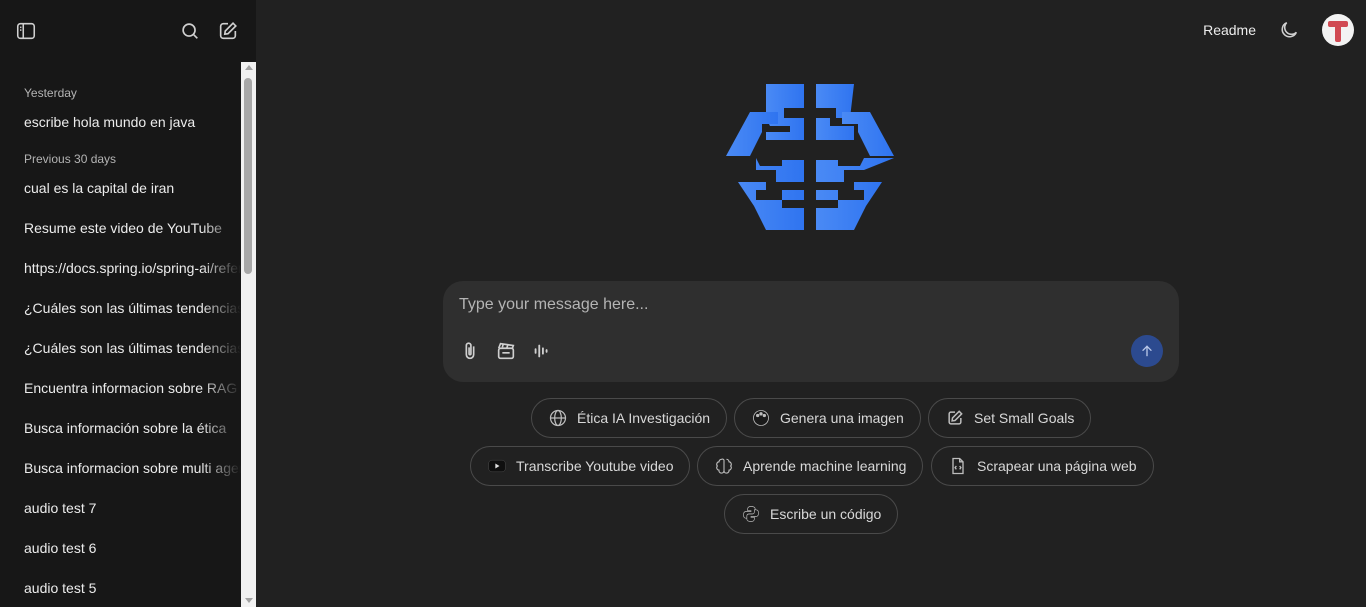  What do you see at coordinates (120, 428) in the screenshot?
I see `chat-history-item: Busca información sobre la ética` at bounding box center [120, 428].